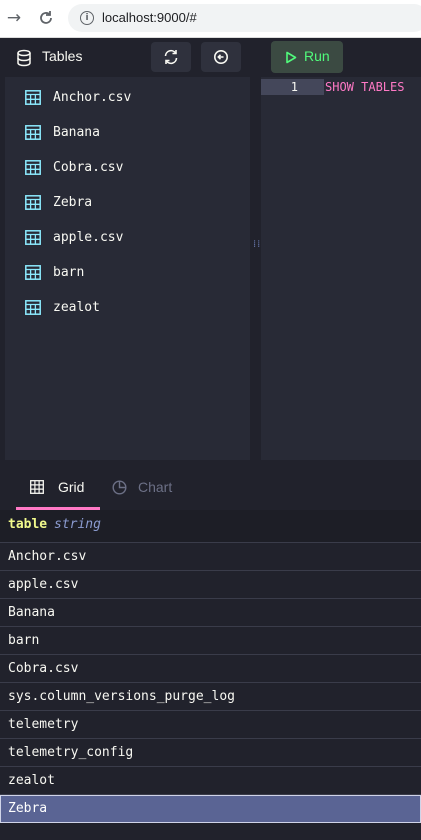 Image resolution: width=421 pixels, height=840 pixels. I want to click on grid-cell: zealot, so click(31, 780).